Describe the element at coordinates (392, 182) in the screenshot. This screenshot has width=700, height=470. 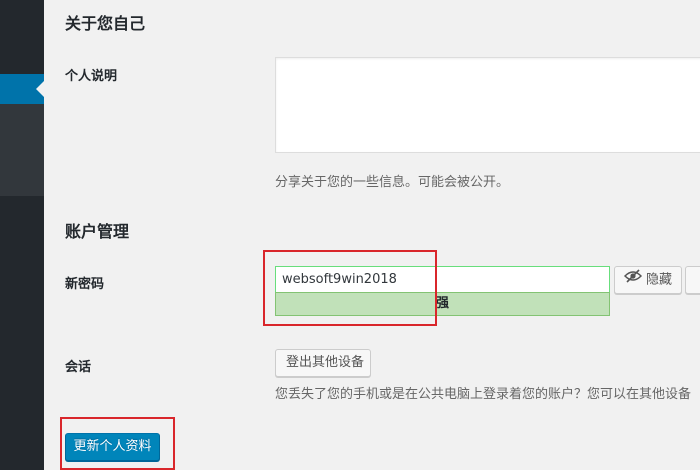
I see `bio-description: 分享关于您的一些信息。可能会被公开。` at that location.